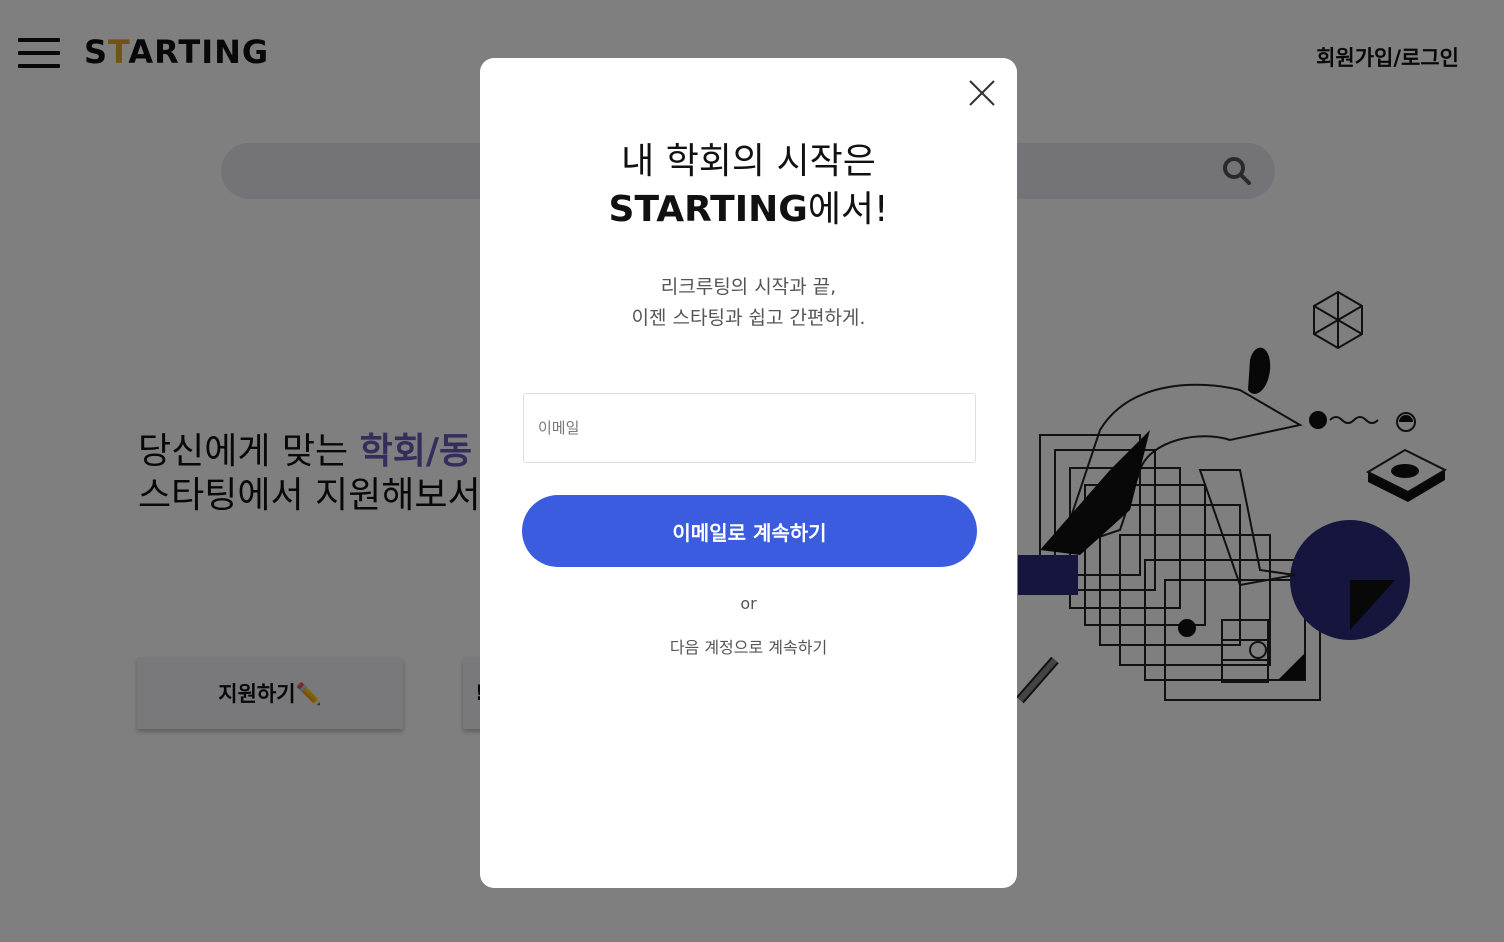 The width and height of the screenshot is (1504, 942). I want to click on modal-title: 내 학회의 시작은 STARTING에서!, so click(748, 185).